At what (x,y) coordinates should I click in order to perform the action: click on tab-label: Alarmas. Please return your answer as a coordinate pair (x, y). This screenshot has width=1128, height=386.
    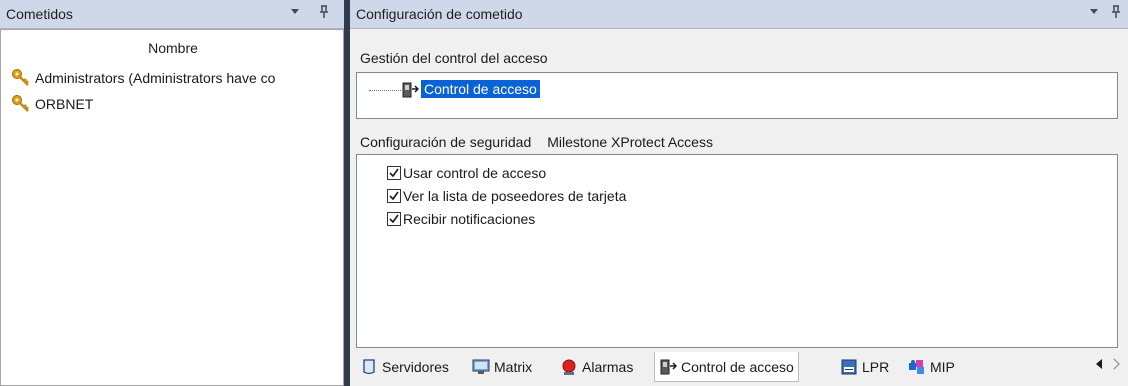
    Looking at the image, I should click on (608, 367).